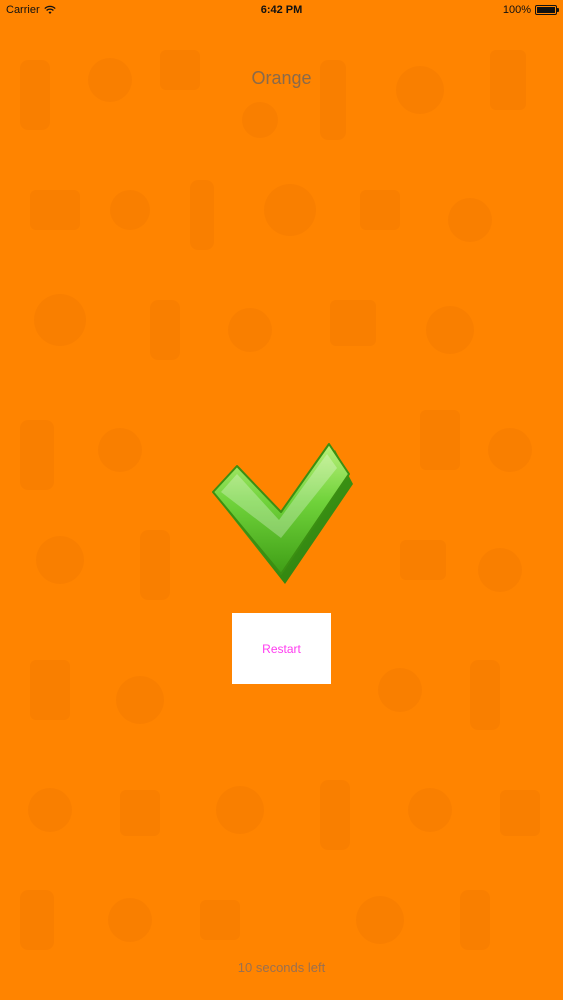 The image size is (563, 1000). What do you see at coordinates (281, 967) in the screenshot?
I see `timer-text: 10 seconds left` at bounding box center [281, 967].